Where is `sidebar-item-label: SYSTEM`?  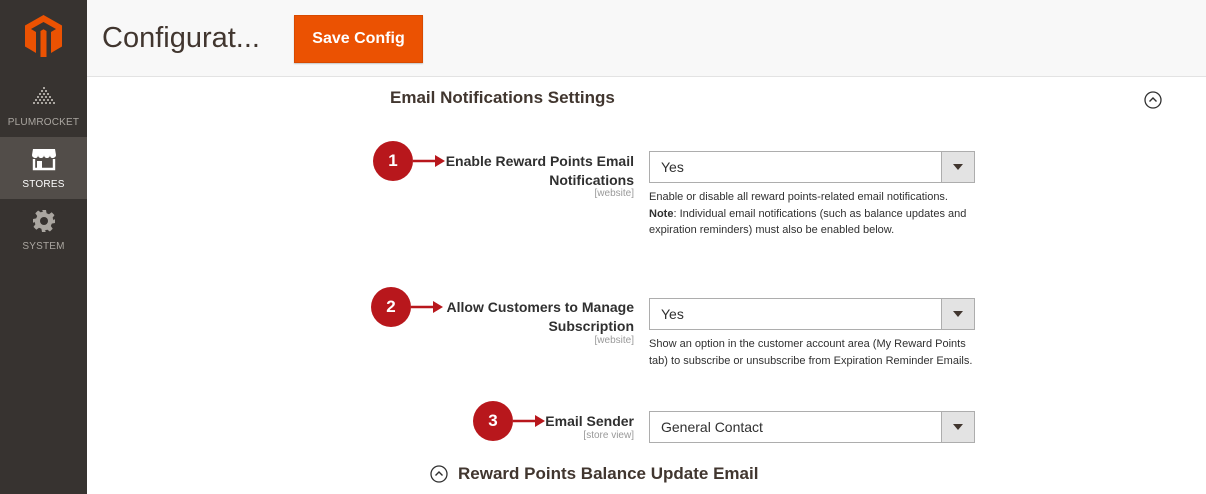 sidebar-item-label: SYSTEM is located at coordinates (43, 246).